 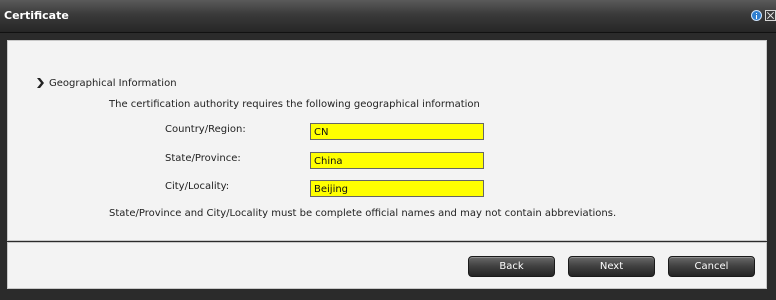 I want to click on country-region-label: Country/Region:, so click(x=205, y=129).